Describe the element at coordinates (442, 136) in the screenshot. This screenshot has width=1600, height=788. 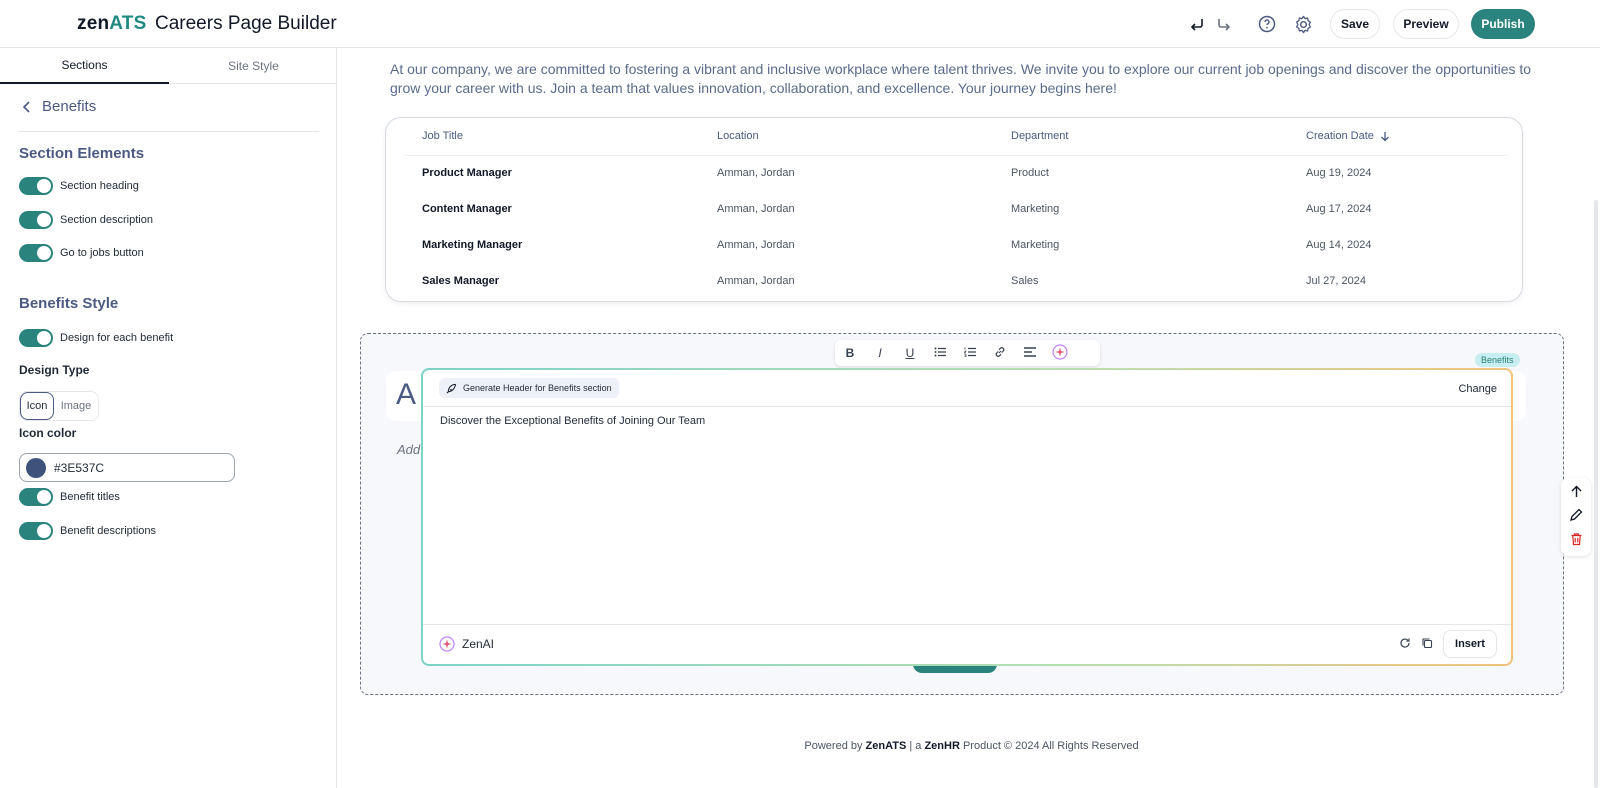
I see `column-header: Job Title` at that location.